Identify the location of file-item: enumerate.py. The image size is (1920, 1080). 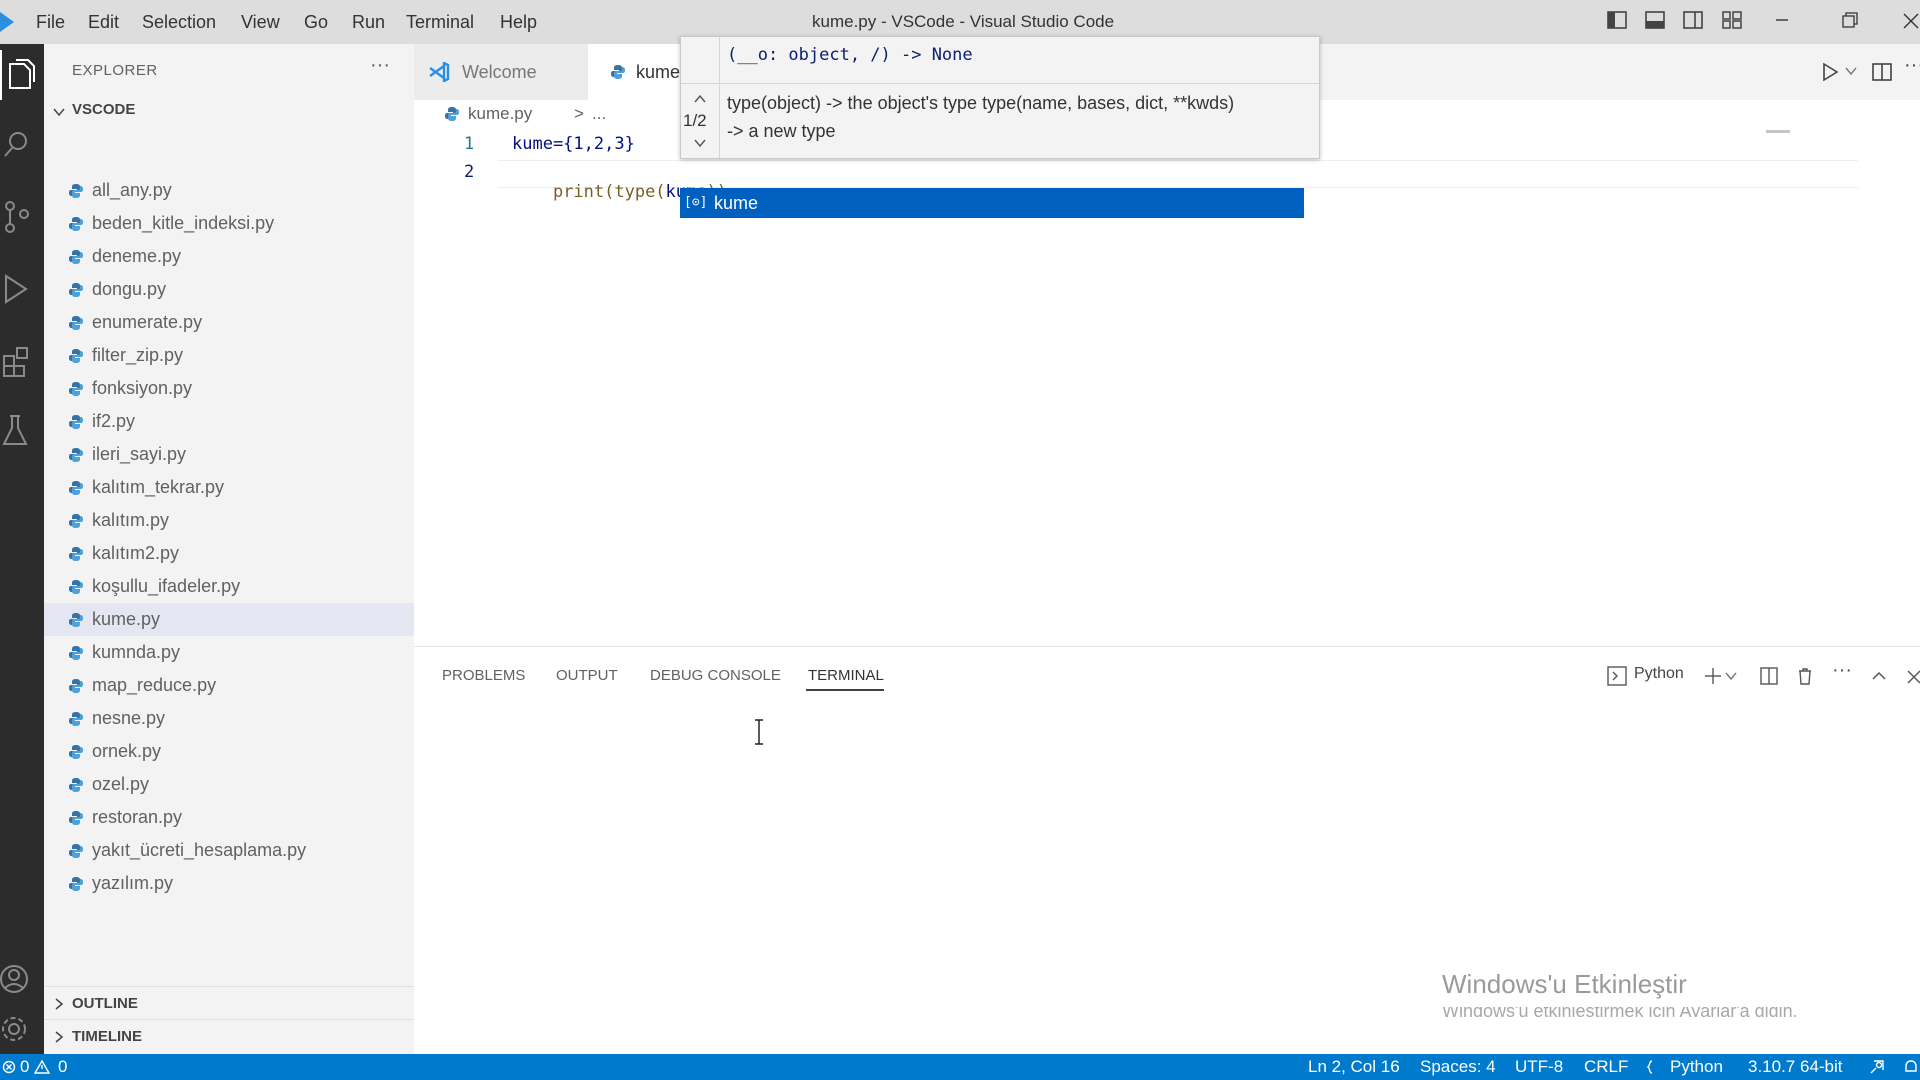
(229, 322).